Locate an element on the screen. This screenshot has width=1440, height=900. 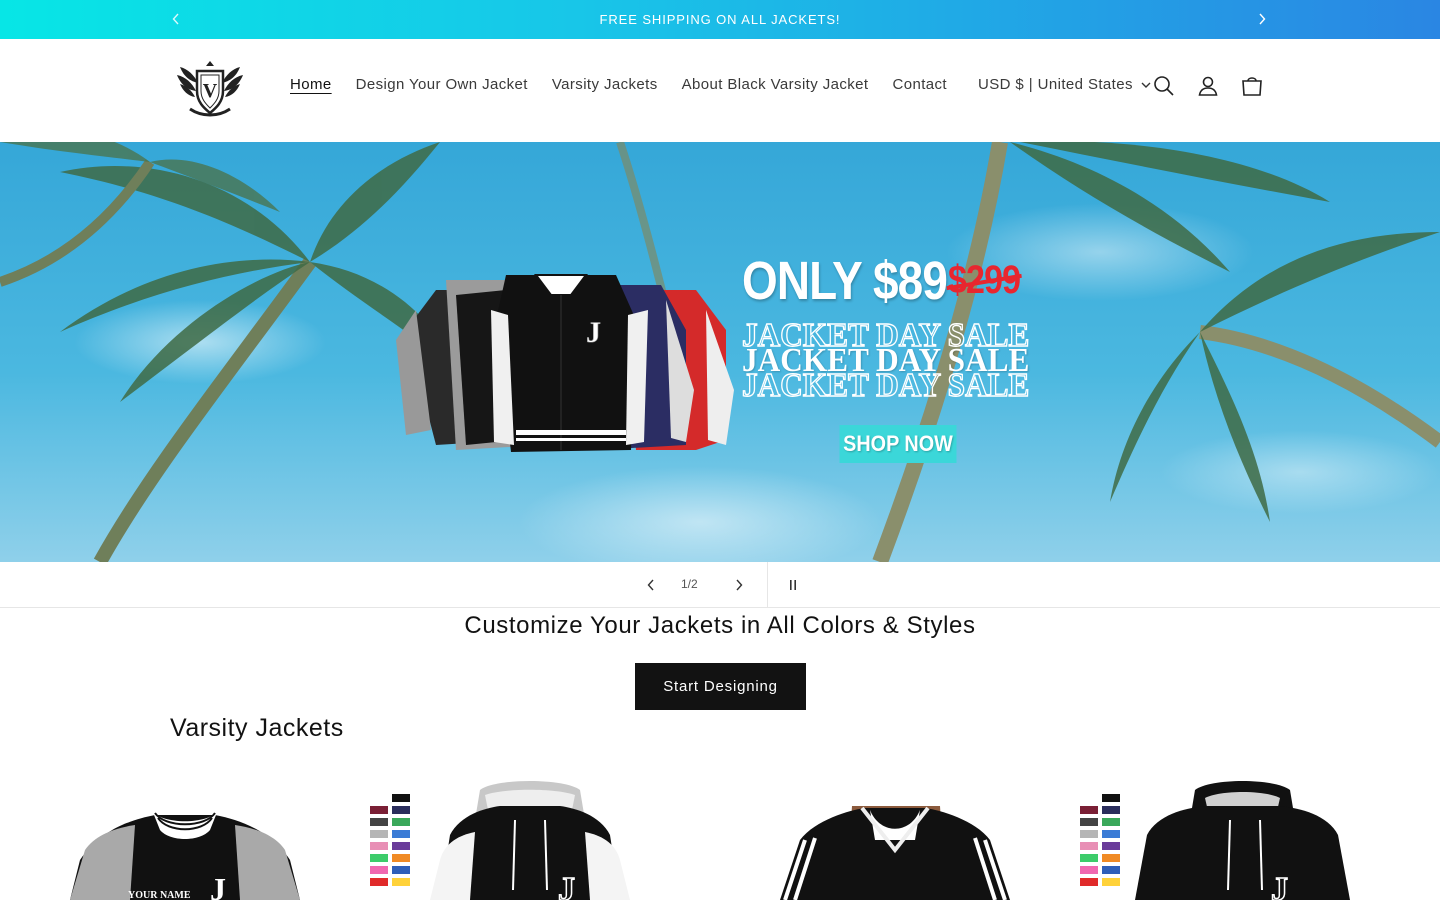
varsity-jackets-image: J is located at coordinates (565, 363).